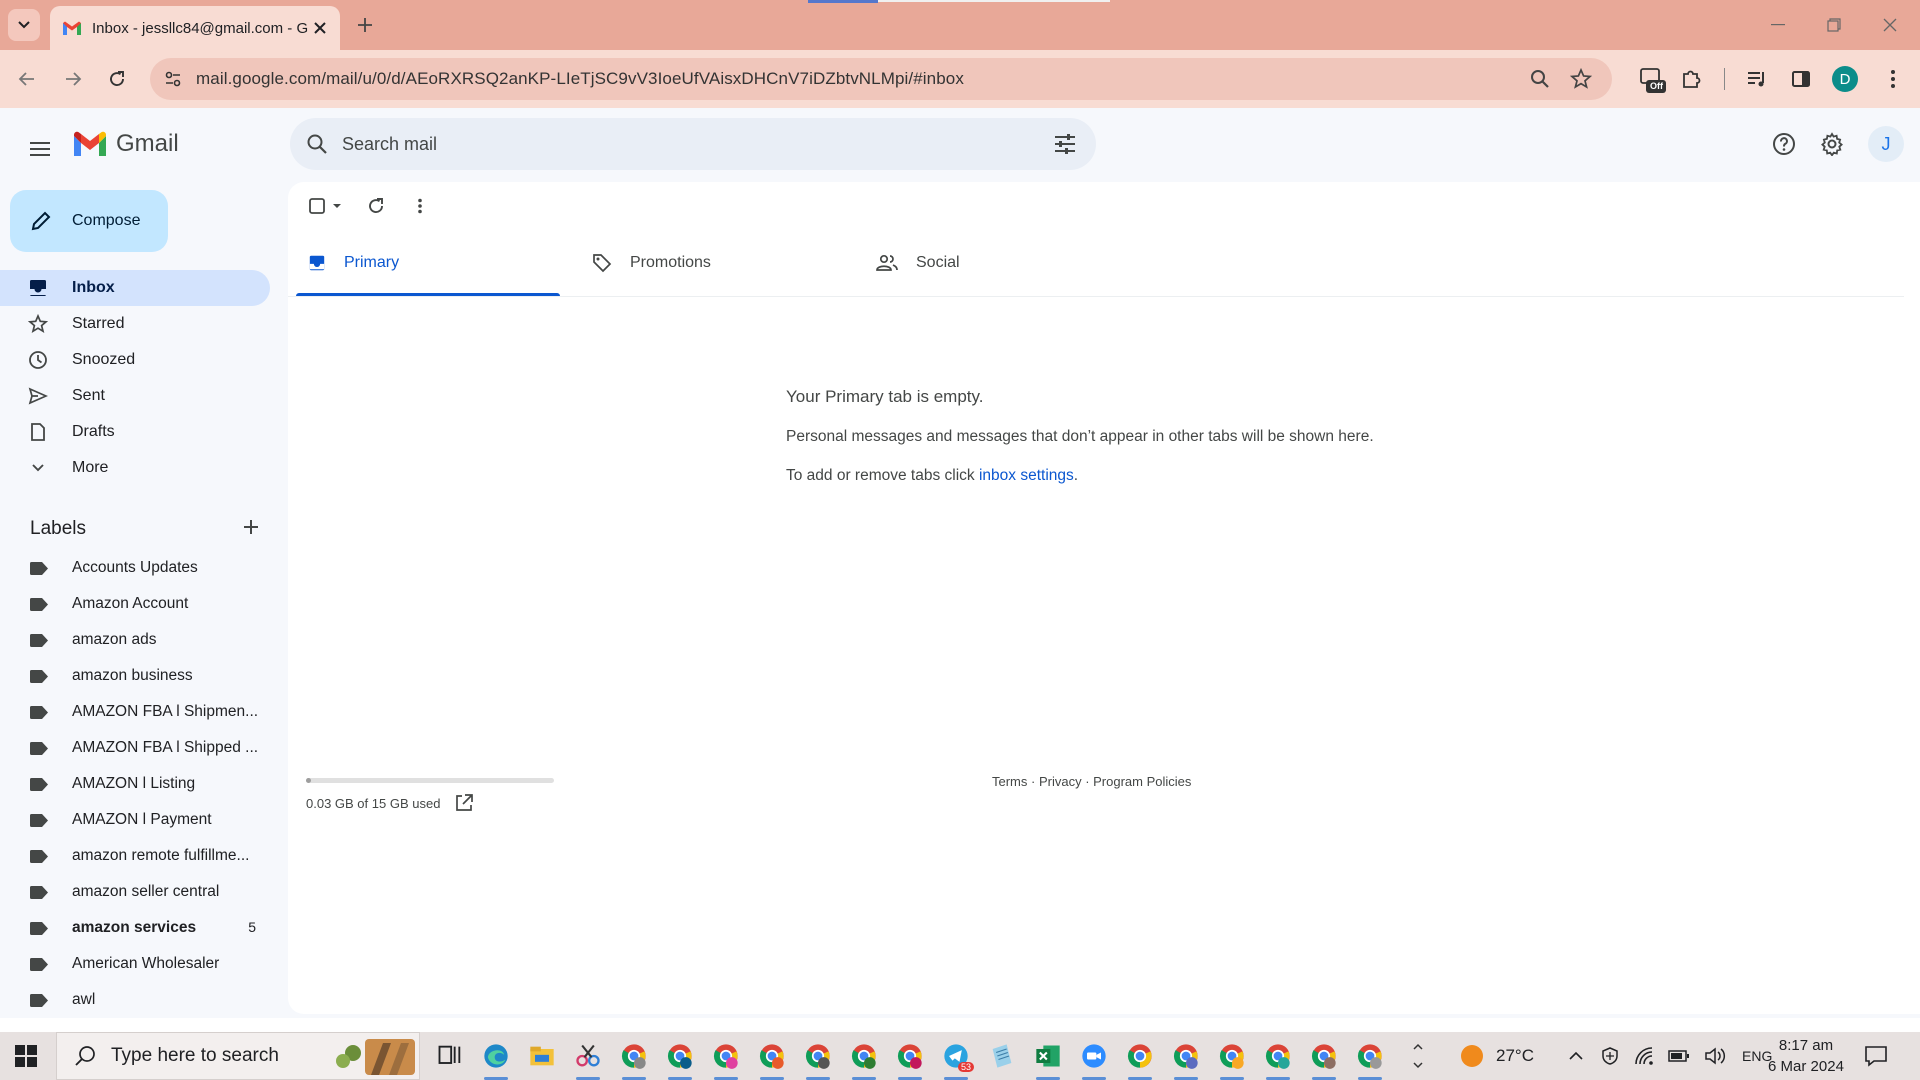 The image size is (1920, 1080). I want to click on side-panel-button, so click(1801, 79).